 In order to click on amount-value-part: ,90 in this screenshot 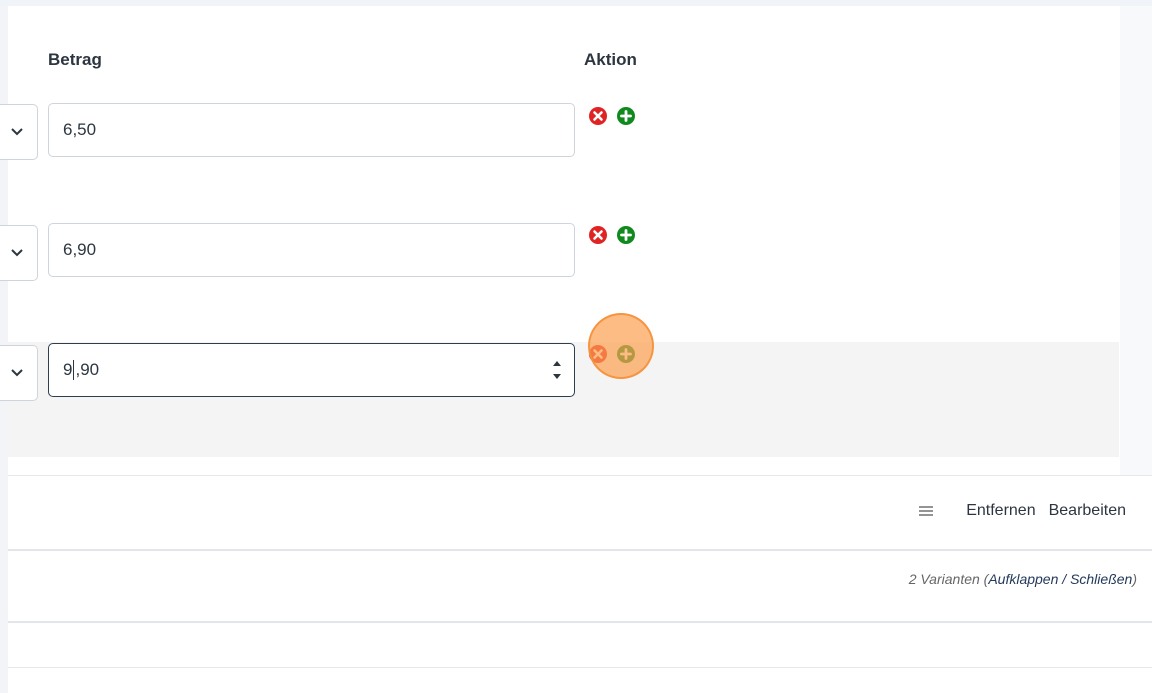, I will do `click(87, 369)`.